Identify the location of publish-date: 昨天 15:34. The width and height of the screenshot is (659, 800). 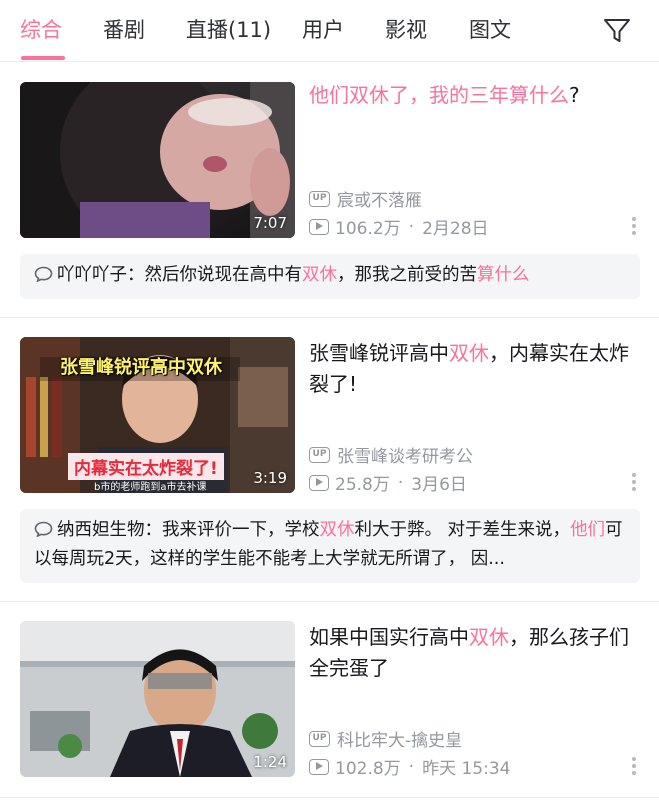
(466, 769).